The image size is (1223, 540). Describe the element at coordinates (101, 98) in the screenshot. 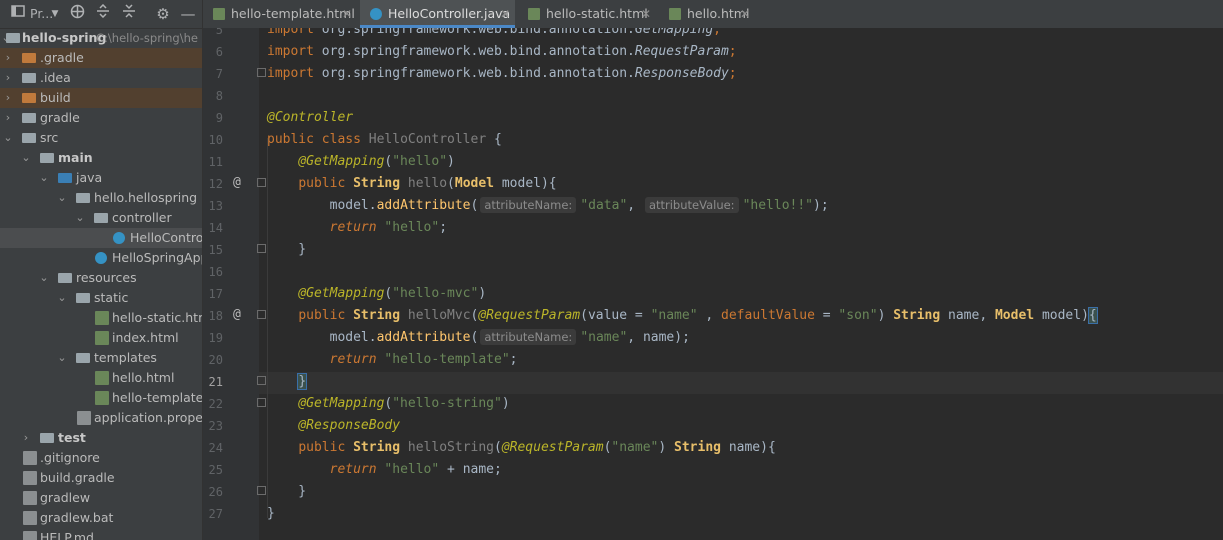

I see `tree-item-build: › build` at that location.